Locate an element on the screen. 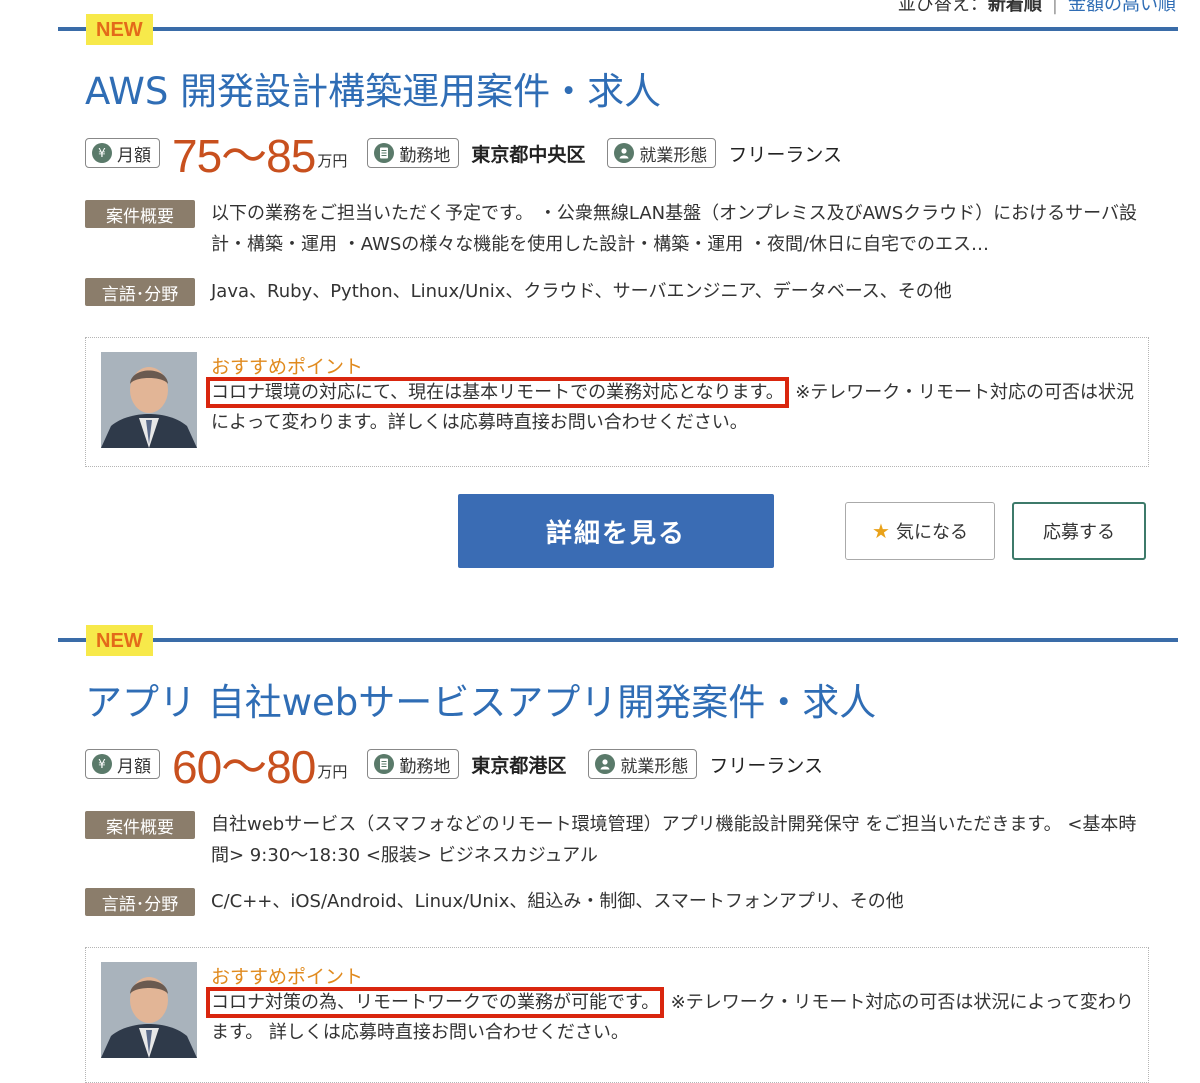  job-meta: ¥ 月額 60〜80 万円 勤務地 東京都港区 就業形態 フリーランス is located at coordinates (465, 767).